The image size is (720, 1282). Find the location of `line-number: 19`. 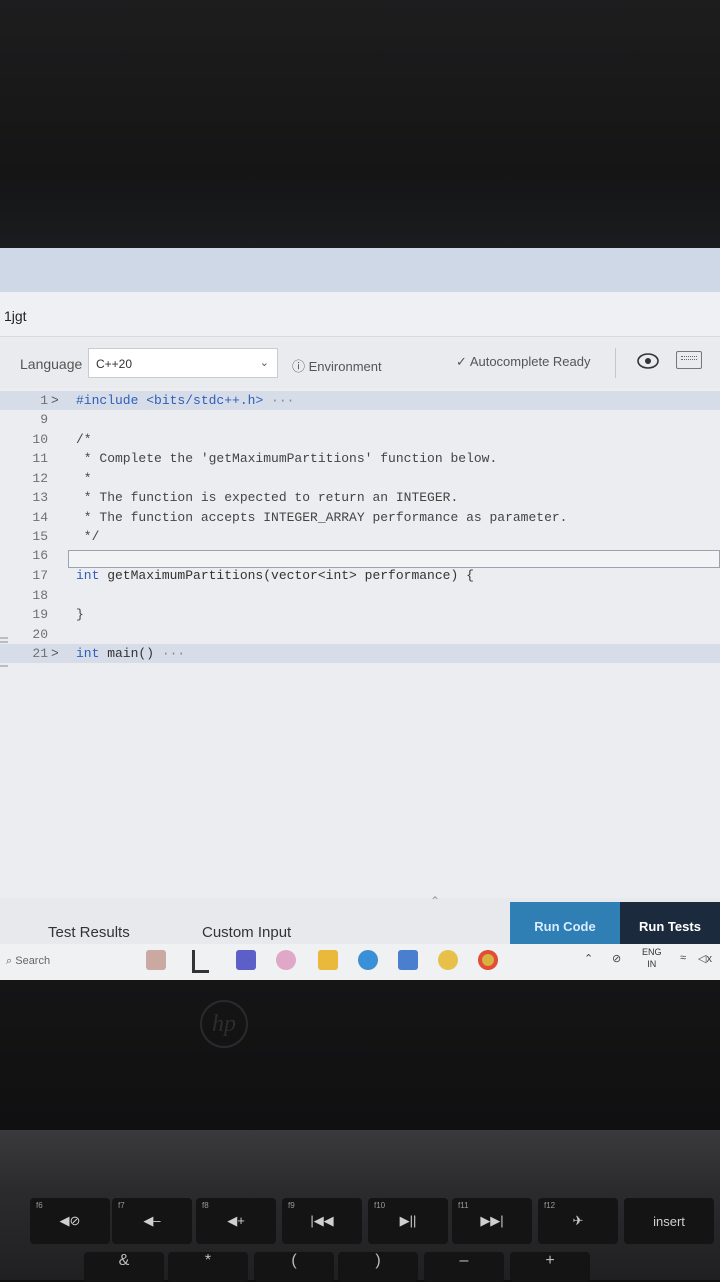

line-number: 19 is located at coordinates (40, 614).